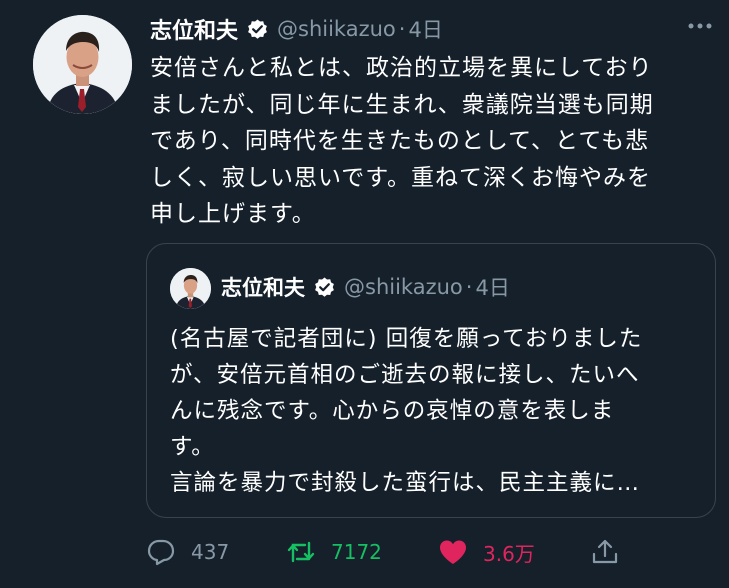 Image resolution: width=729 pixels, height=588 pixels. Describe the element at coordinates (192, 447) in the screenshot. I see `quoted-text-line: す。` at that location.